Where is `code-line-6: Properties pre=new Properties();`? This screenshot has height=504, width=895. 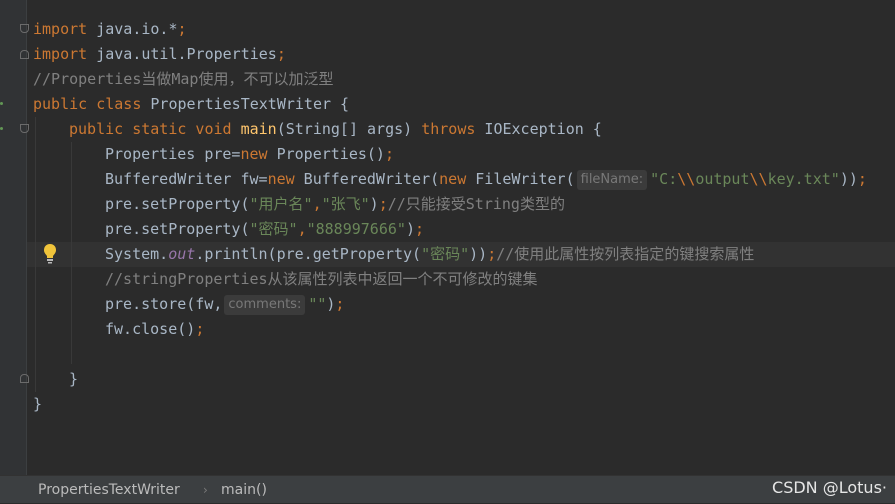
code-line-6: Properties pre=new Properties(); is located at coordinates (249, 154).